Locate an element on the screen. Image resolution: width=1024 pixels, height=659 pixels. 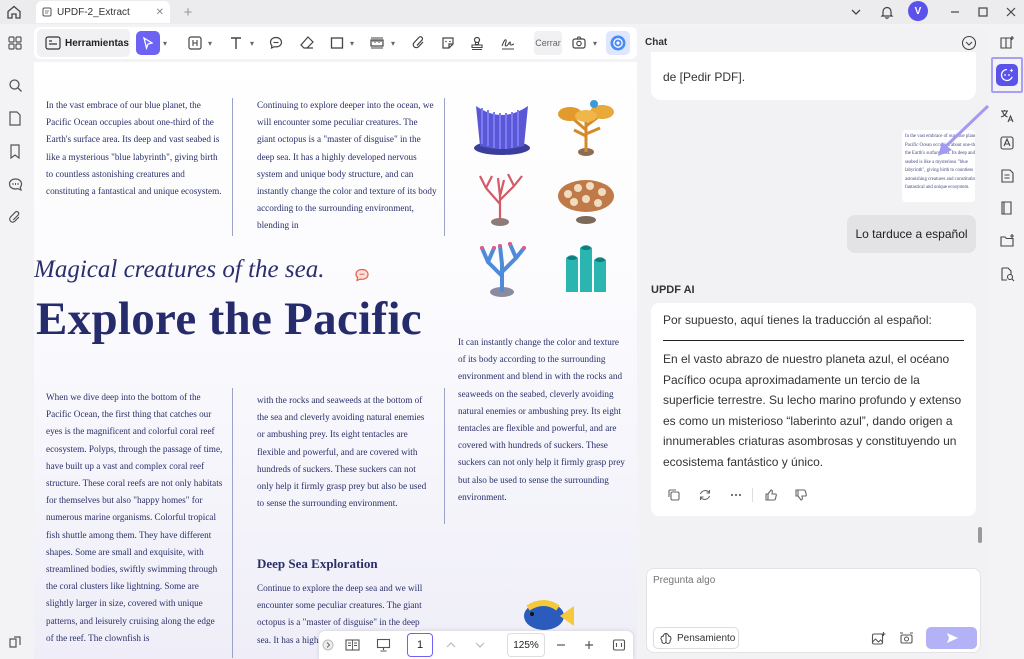
stamp-icon is located at coordinates (477, 43).